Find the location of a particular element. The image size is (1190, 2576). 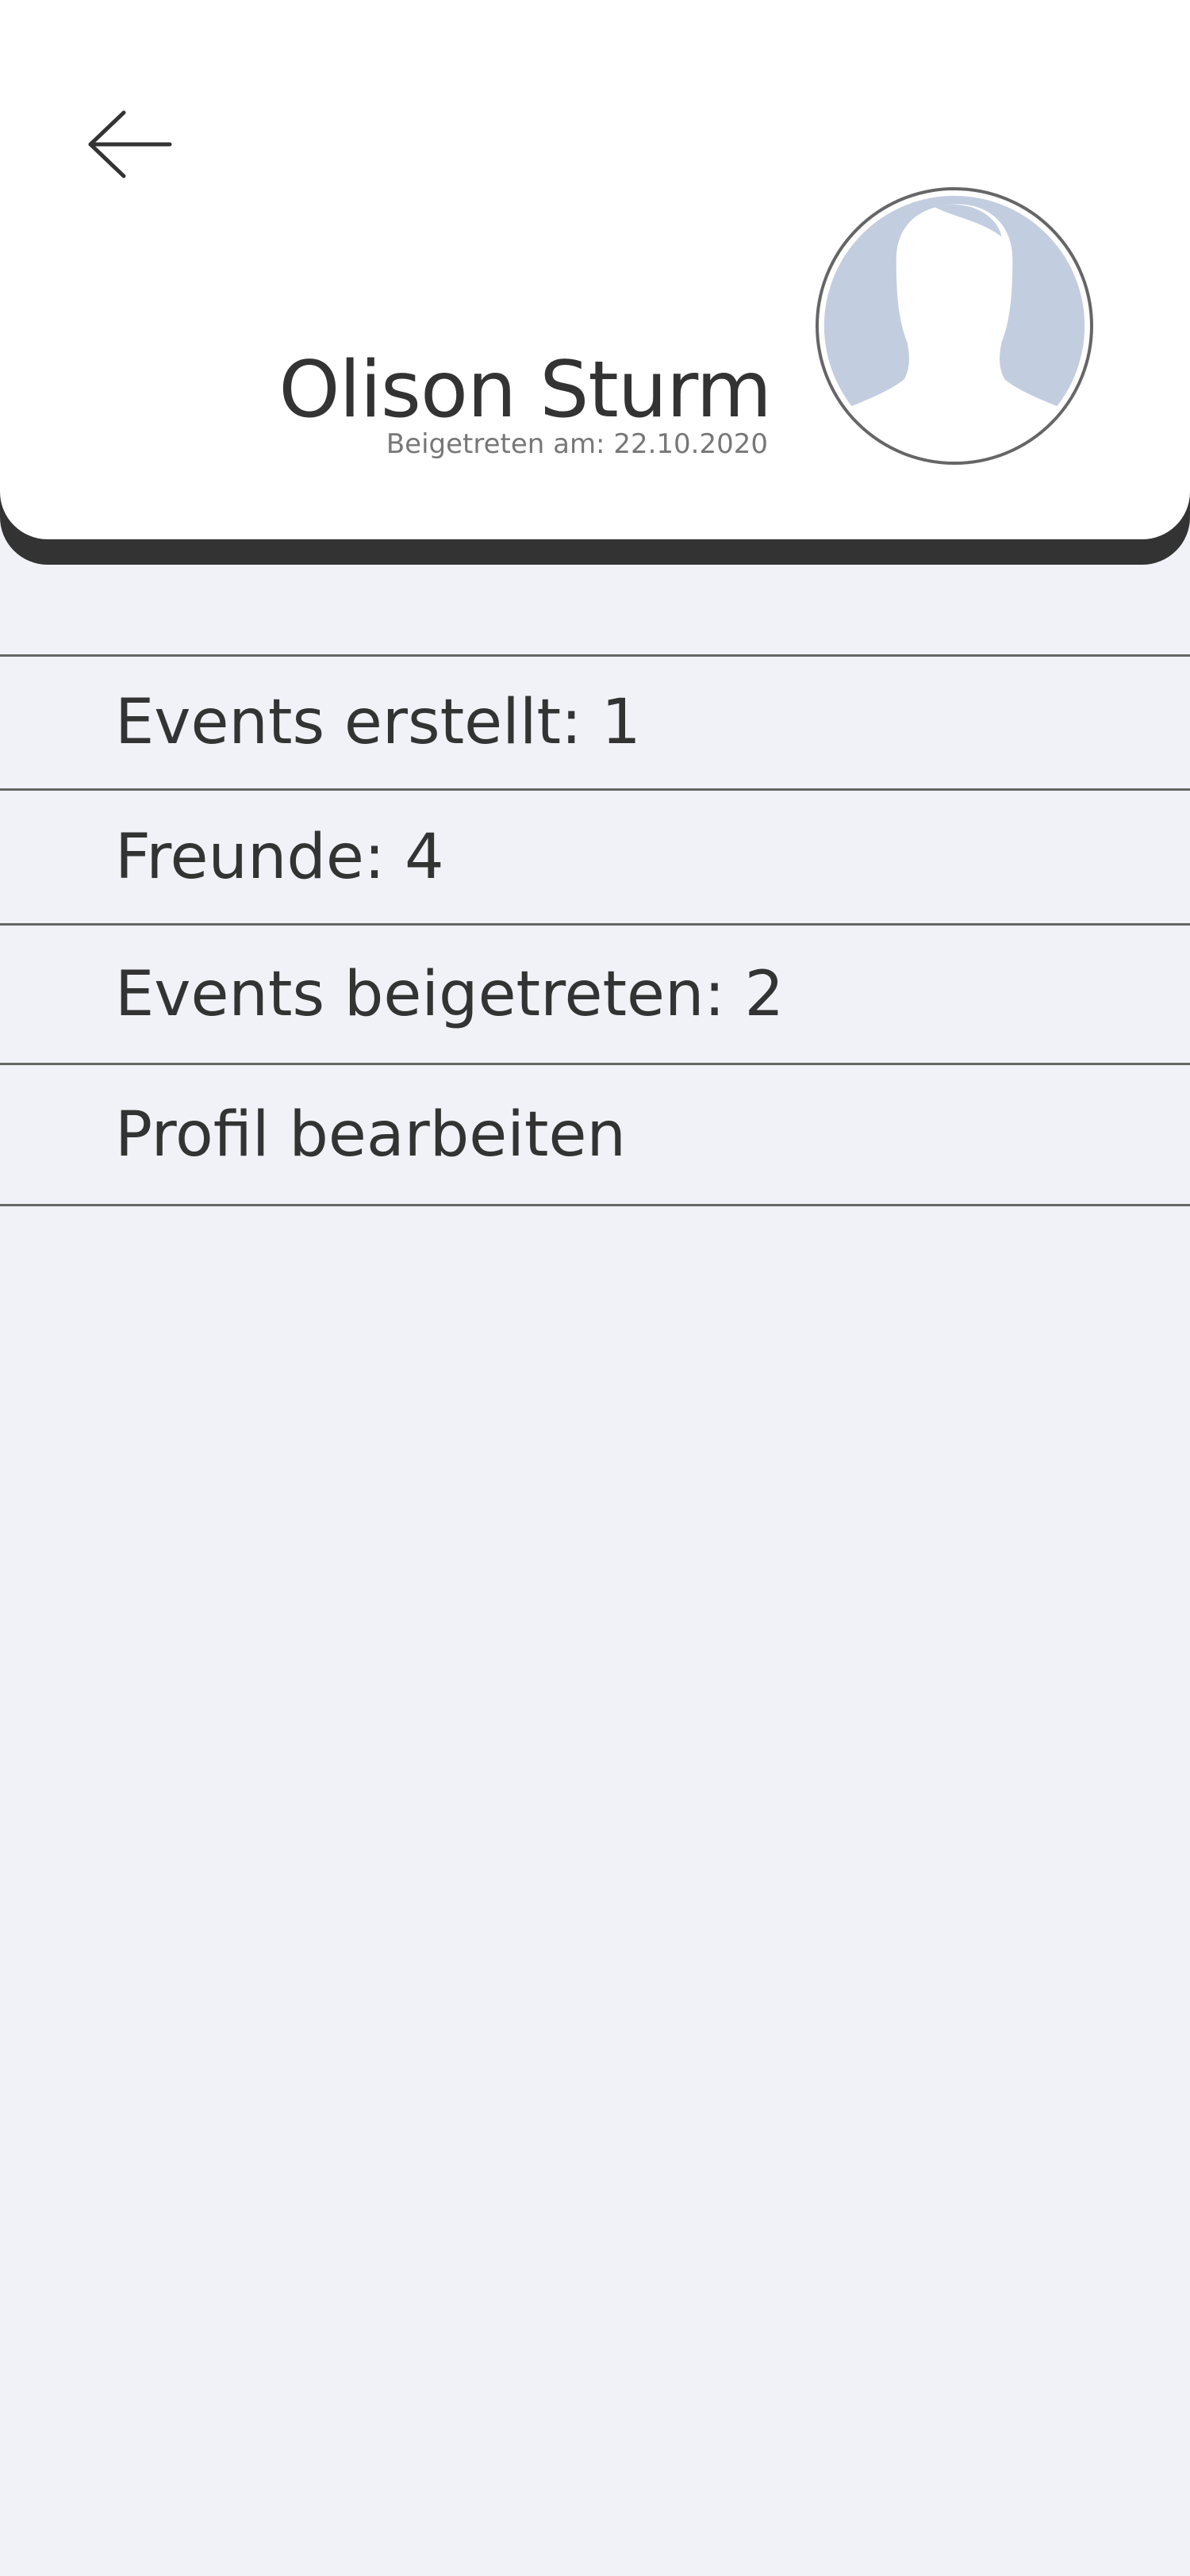

events-created-label: Events erstellt: 1 is located at coordinates (378, 722).